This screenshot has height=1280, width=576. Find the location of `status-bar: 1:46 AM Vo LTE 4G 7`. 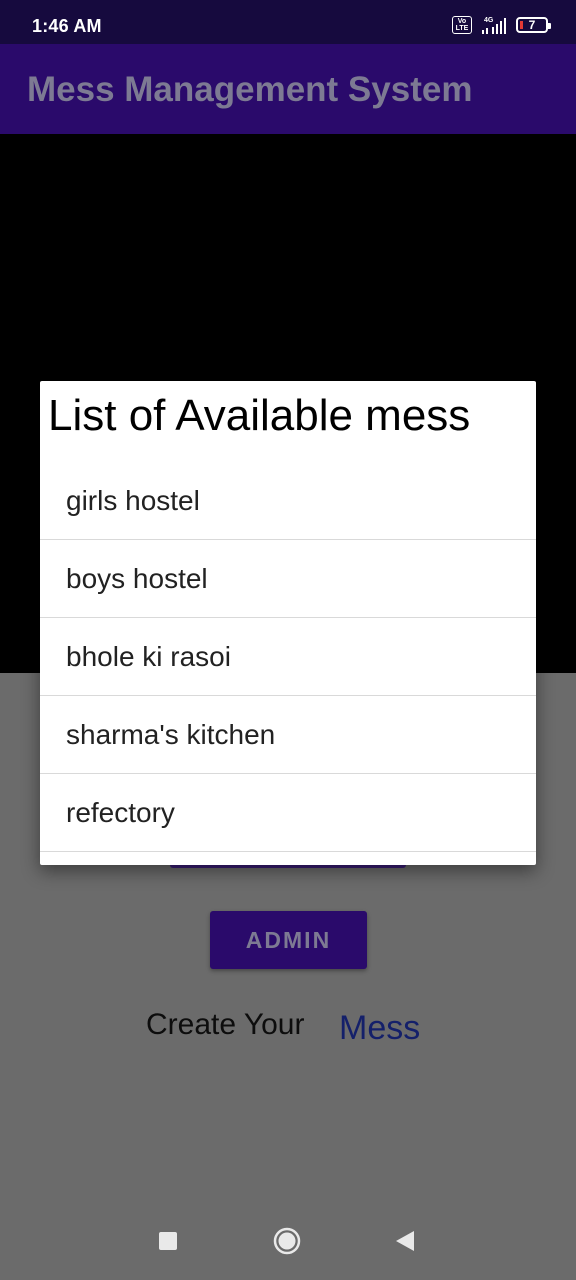

status-bar: 1:46 AM Vo LTE 4G 7 is located at coordinates (288, 22).